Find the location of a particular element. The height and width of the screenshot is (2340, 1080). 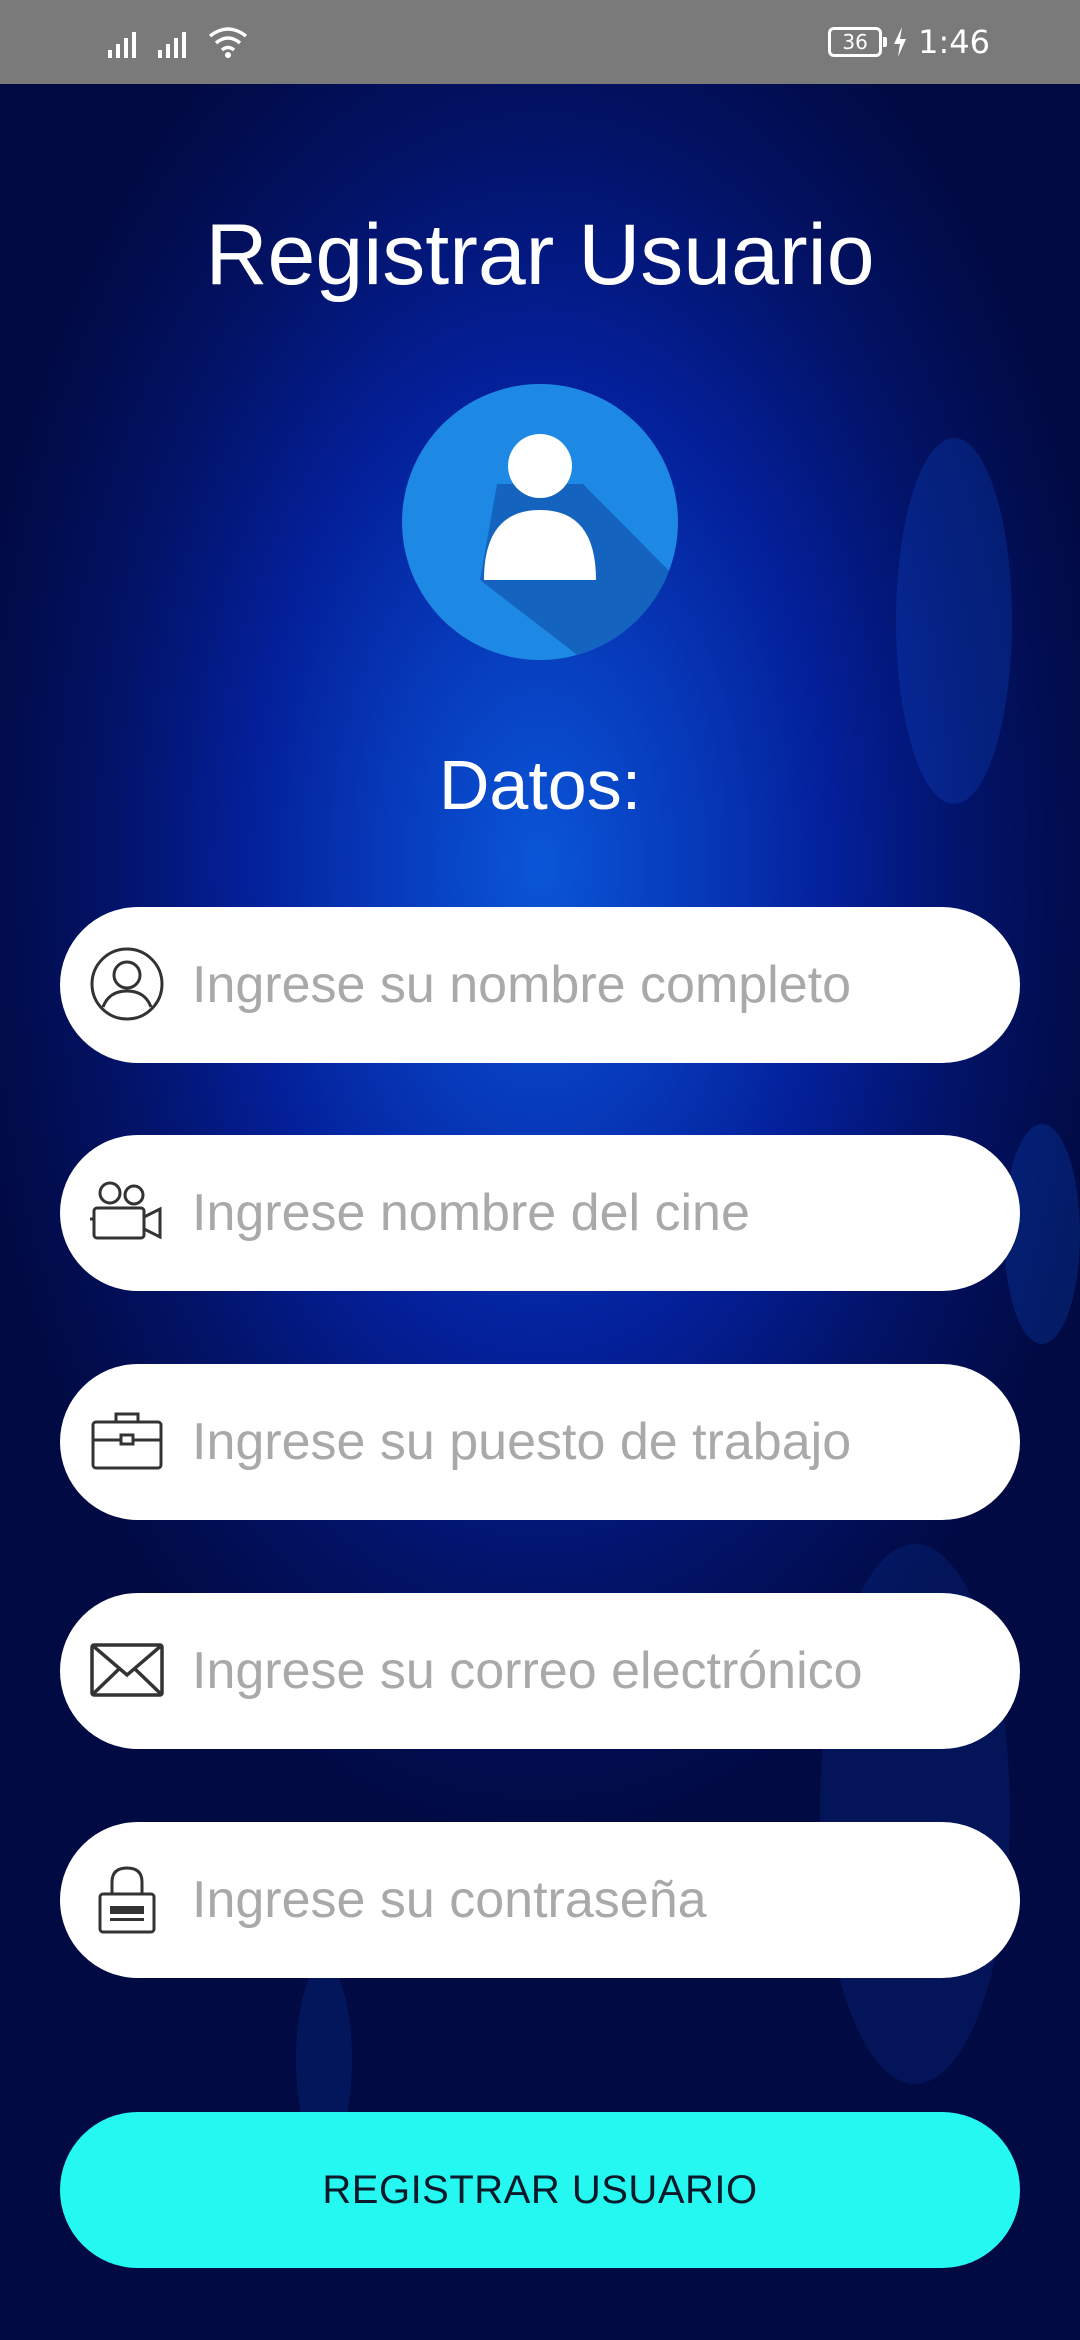

cinema-name-field is located at coordinates (540, 1213).